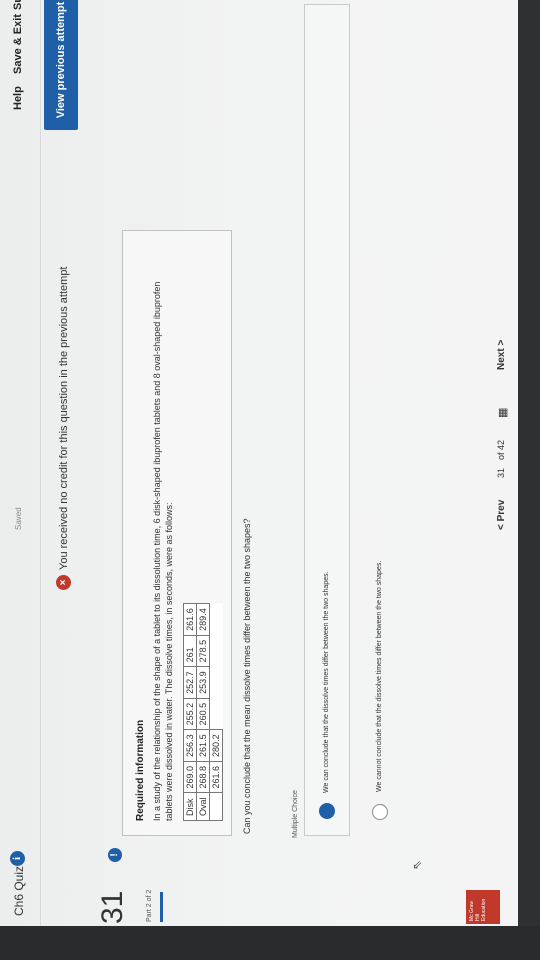 Image resolution: width=540 pixels, height=960 pixels. I want to click on page-total: of 42, so click(501, 449).